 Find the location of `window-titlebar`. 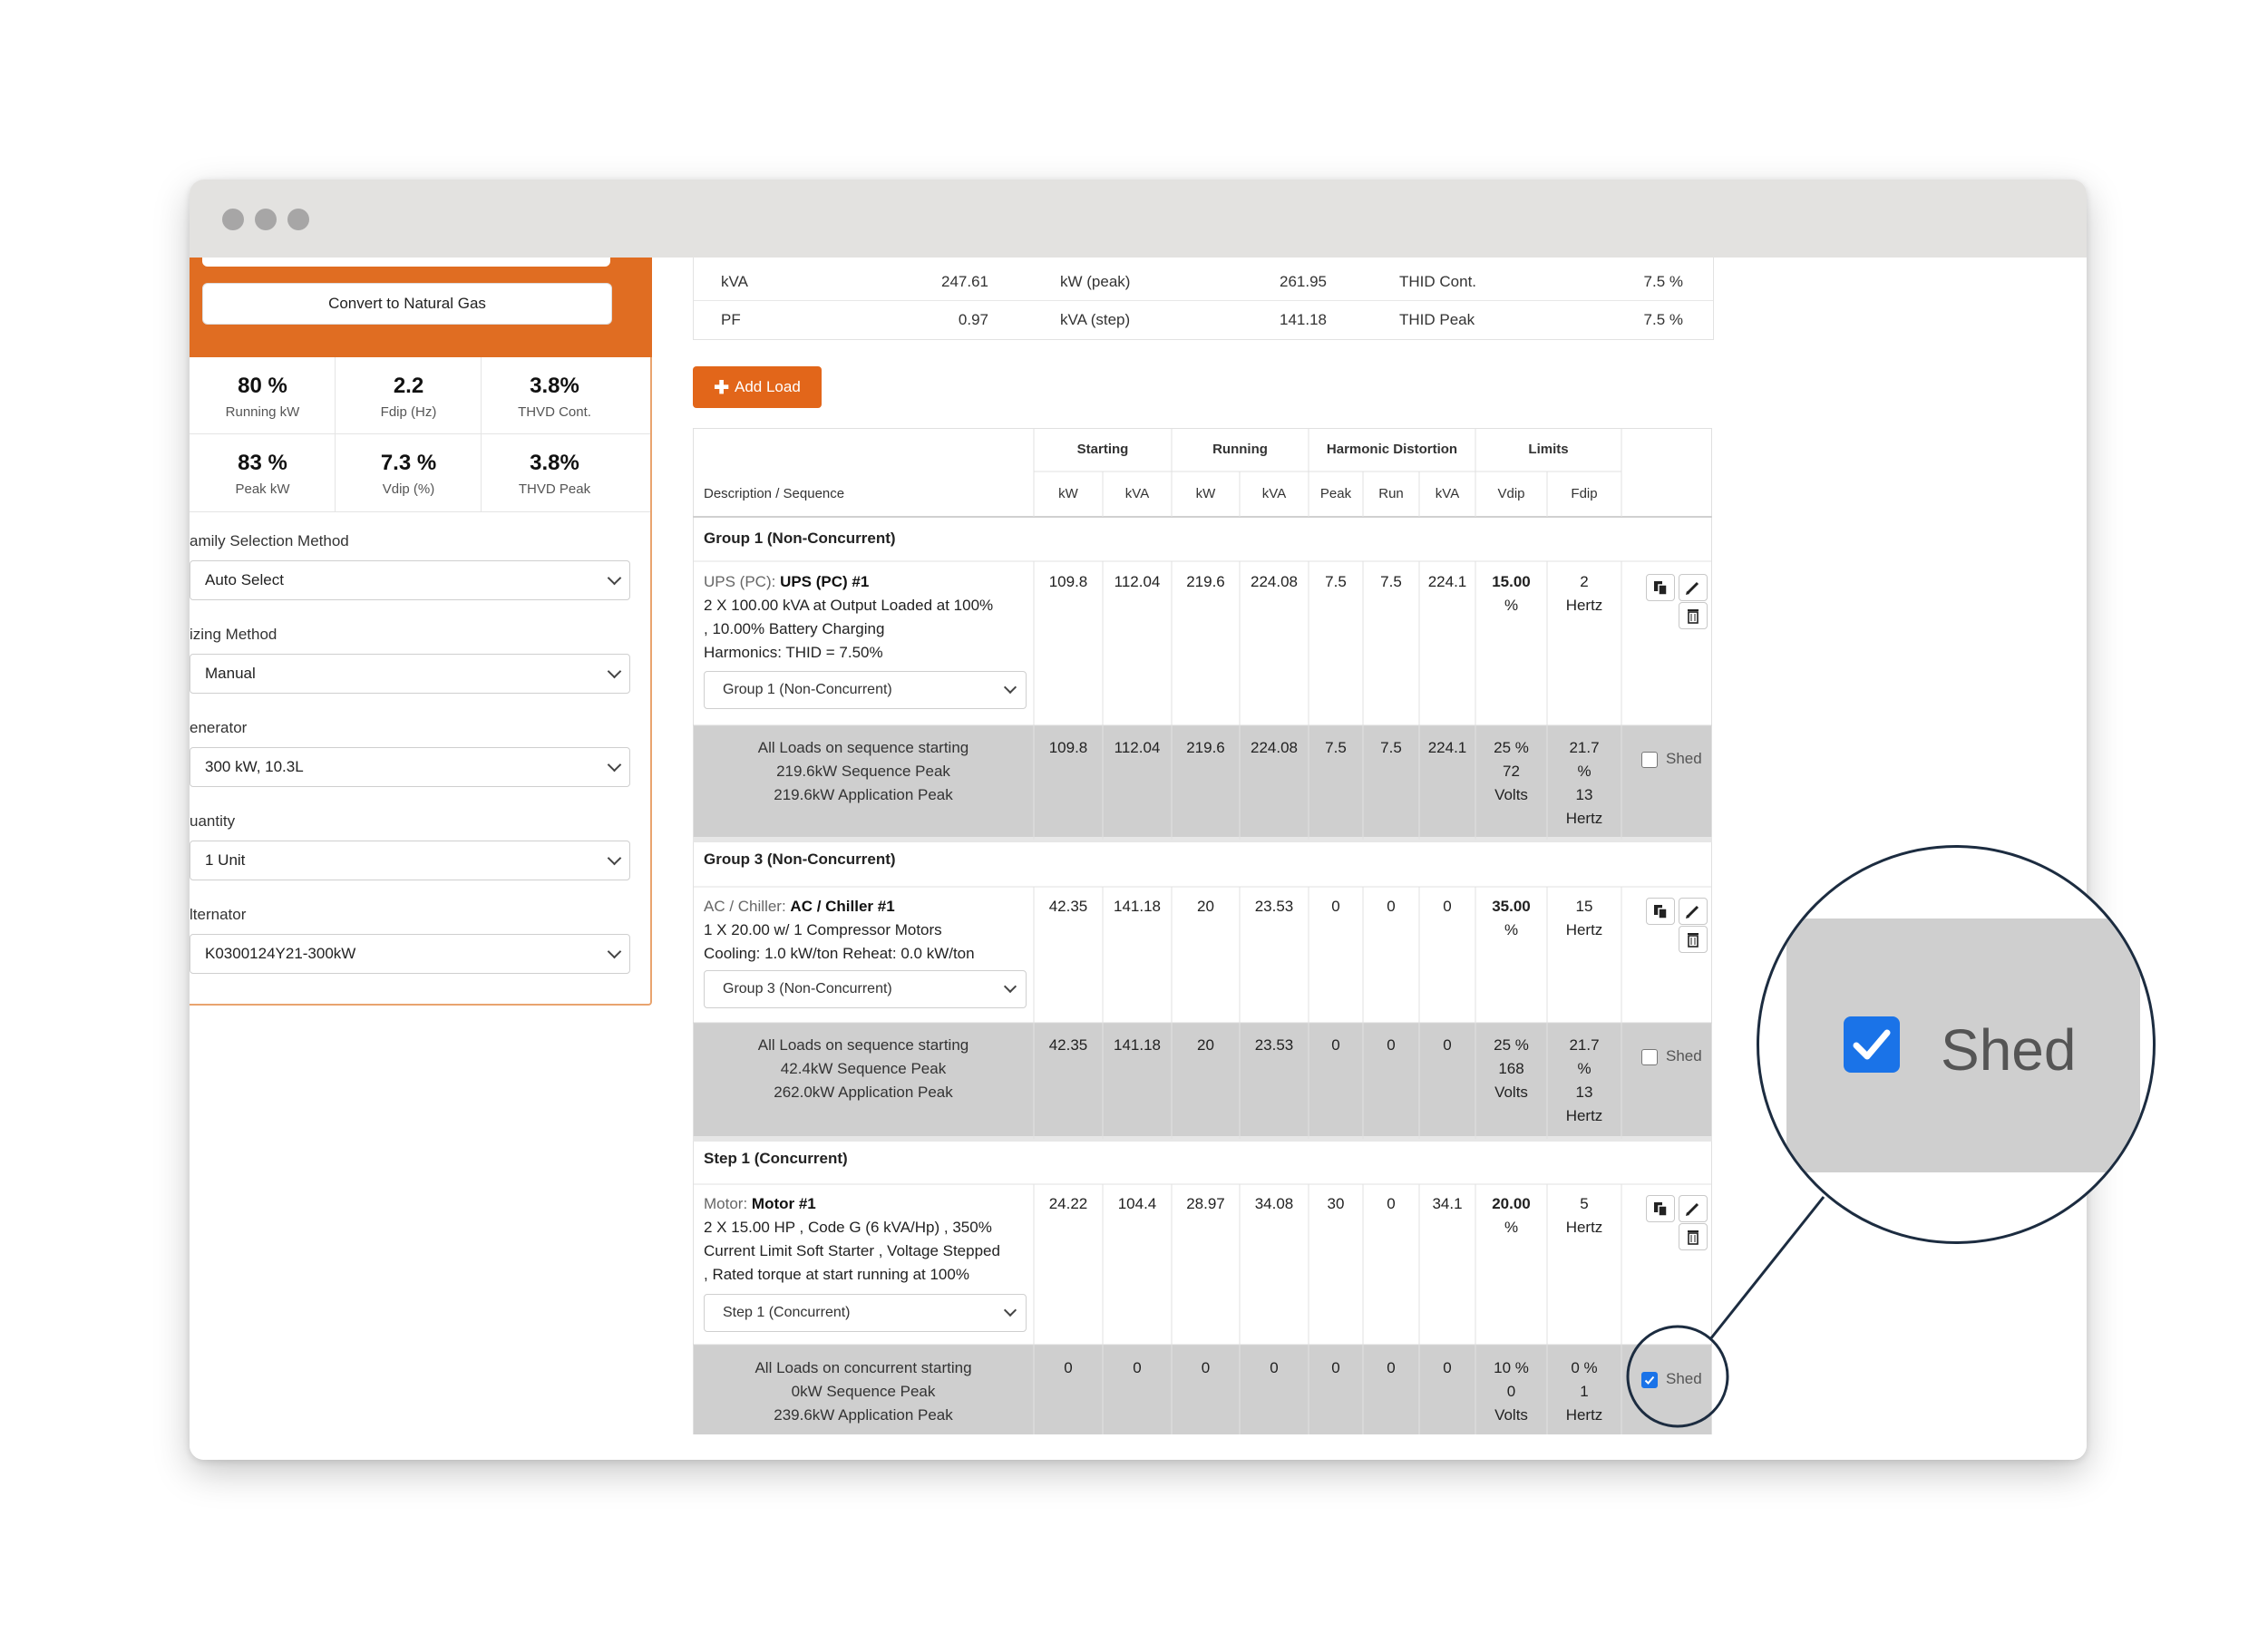

window-titlebar is located at coordinates (1138, 219).